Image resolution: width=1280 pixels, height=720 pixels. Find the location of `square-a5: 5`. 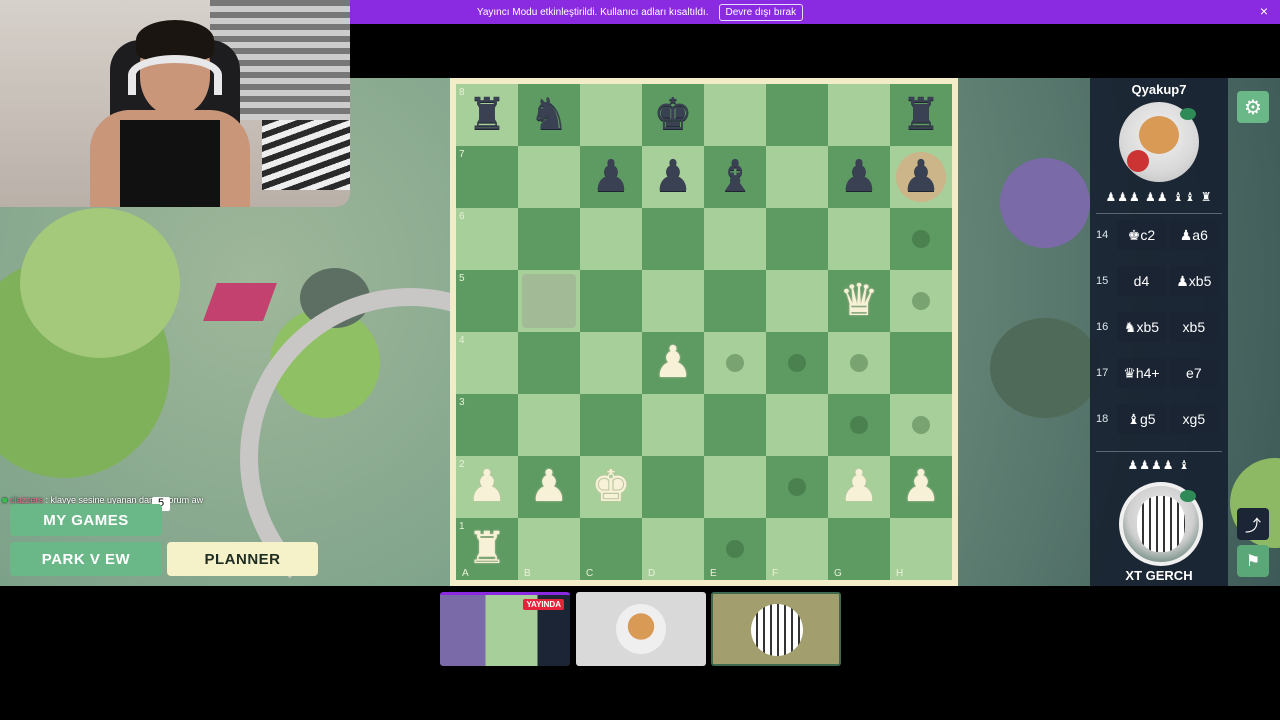

square-a5: 5 is located at coordinates (487, 301).